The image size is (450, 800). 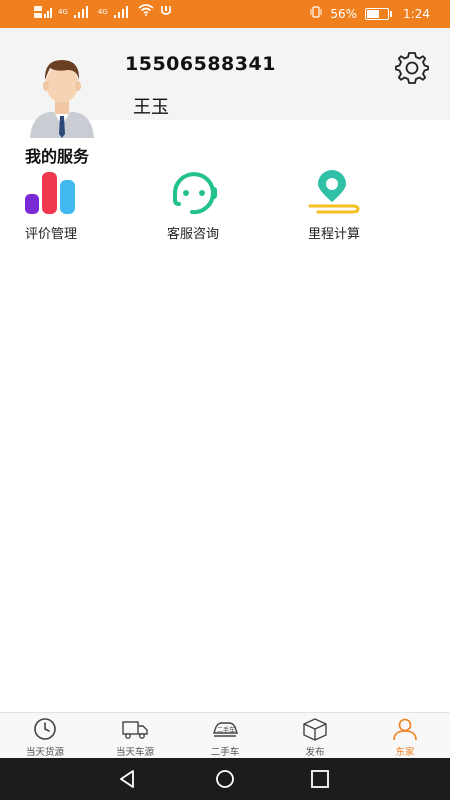 I want to click on tab-label: 二手车, so click(x=225, y=752).